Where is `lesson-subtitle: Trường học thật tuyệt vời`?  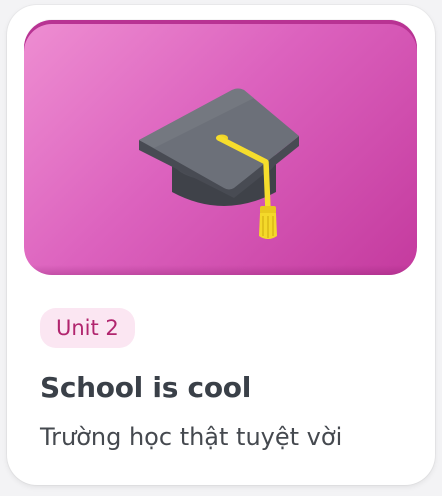
lesson-subtitle: Trường học thật tuyệt vời is located at coordinates (191, 437).